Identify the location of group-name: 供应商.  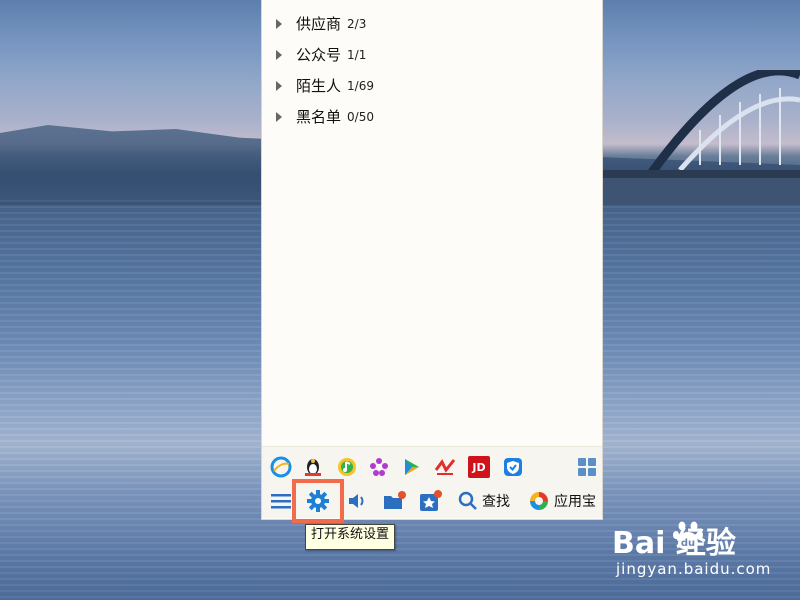
(319, 24).